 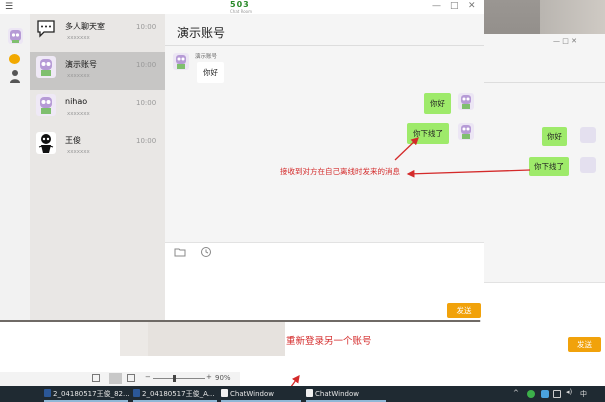 What do you see at coordinates (557, 394) in the screenshot?
I see `network-icon` at bounding box center [557, 394].